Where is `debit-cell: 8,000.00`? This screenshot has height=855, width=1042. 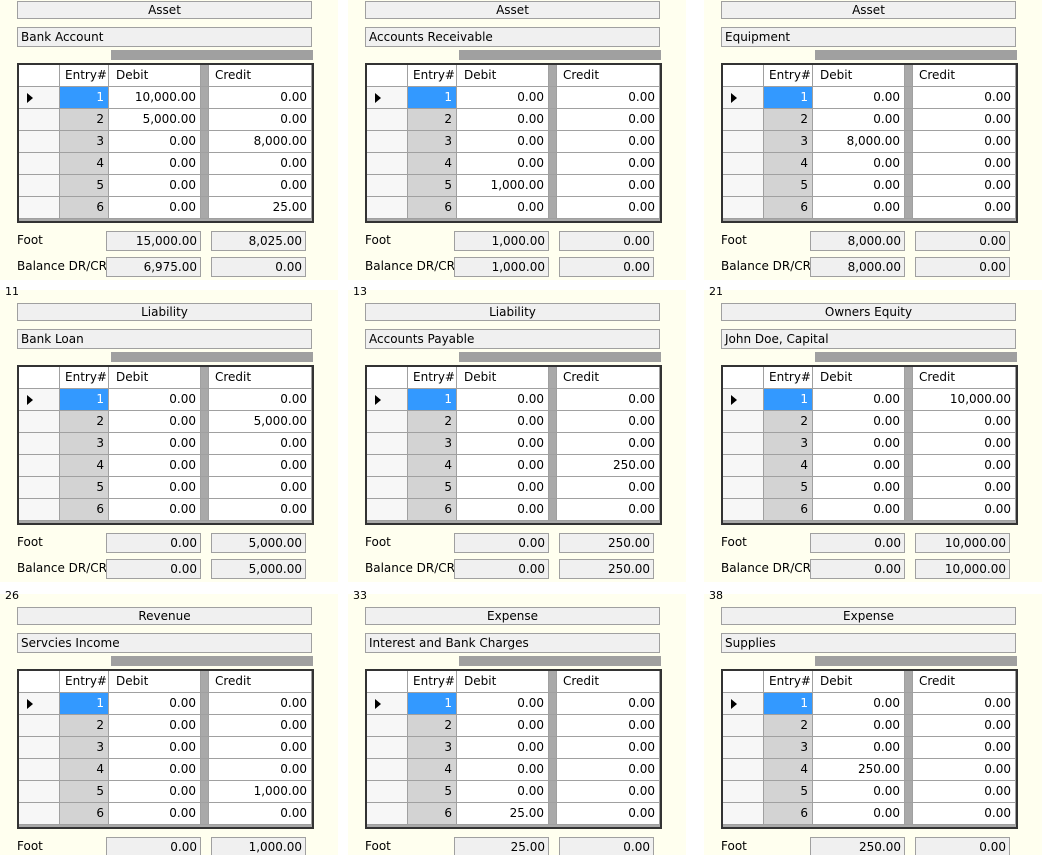
debit-cell: 8,000.00 is located at coordinates (859, 142).